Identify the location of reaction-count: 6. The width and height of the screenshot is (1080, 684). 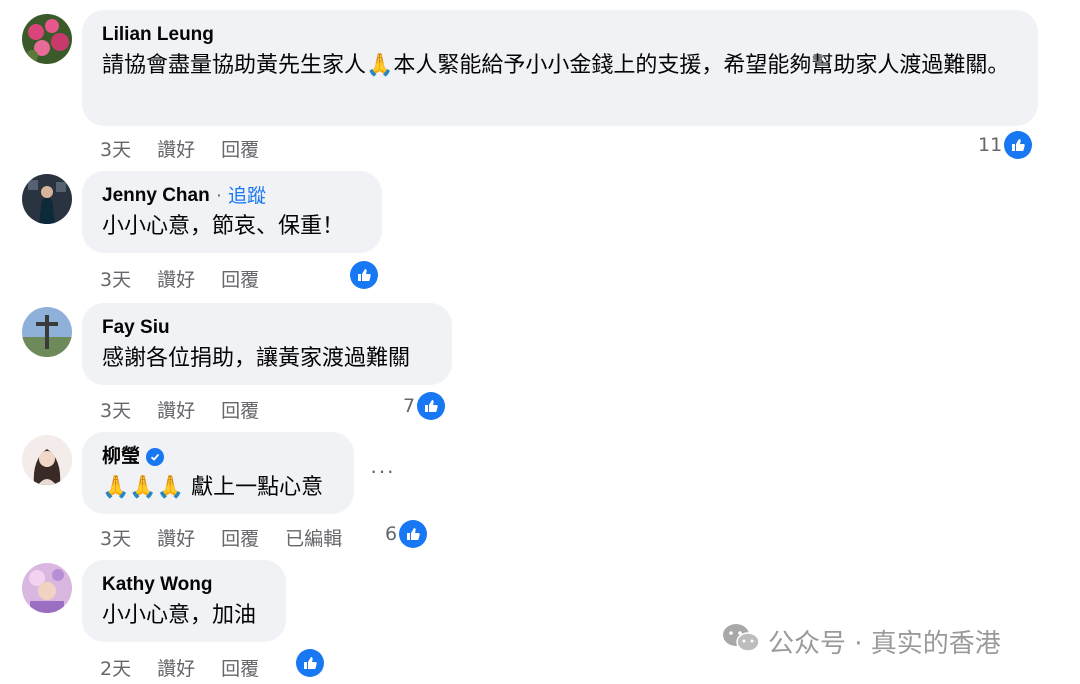
(406, 534).